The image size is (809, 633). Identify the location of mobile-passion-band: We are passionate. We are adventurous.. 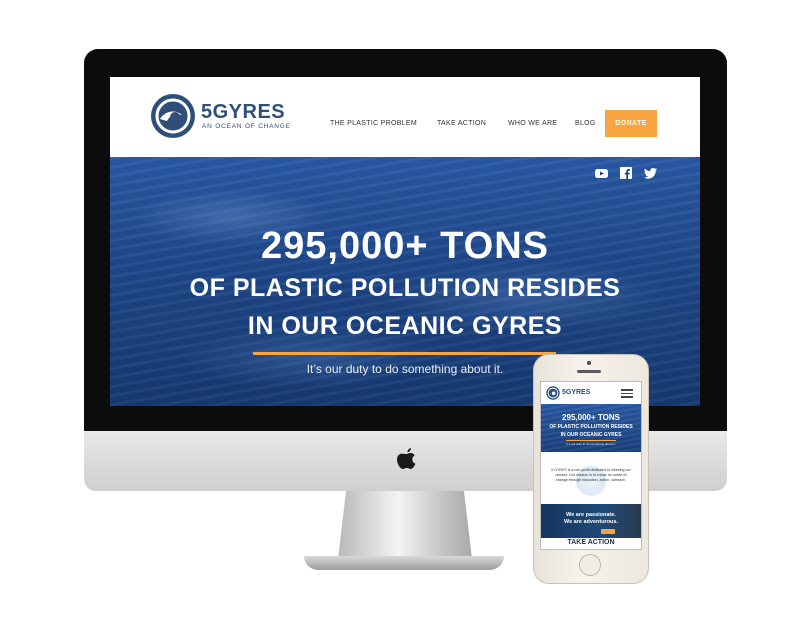
(591, 521).